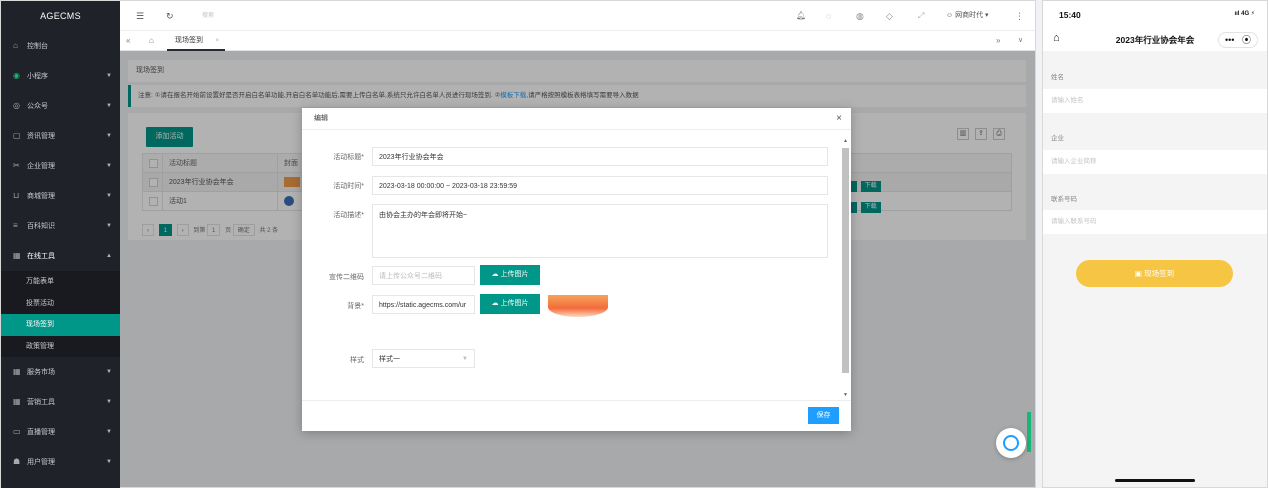  I want to click on sidebar-item-label: 服务市场, so click(40, 372).